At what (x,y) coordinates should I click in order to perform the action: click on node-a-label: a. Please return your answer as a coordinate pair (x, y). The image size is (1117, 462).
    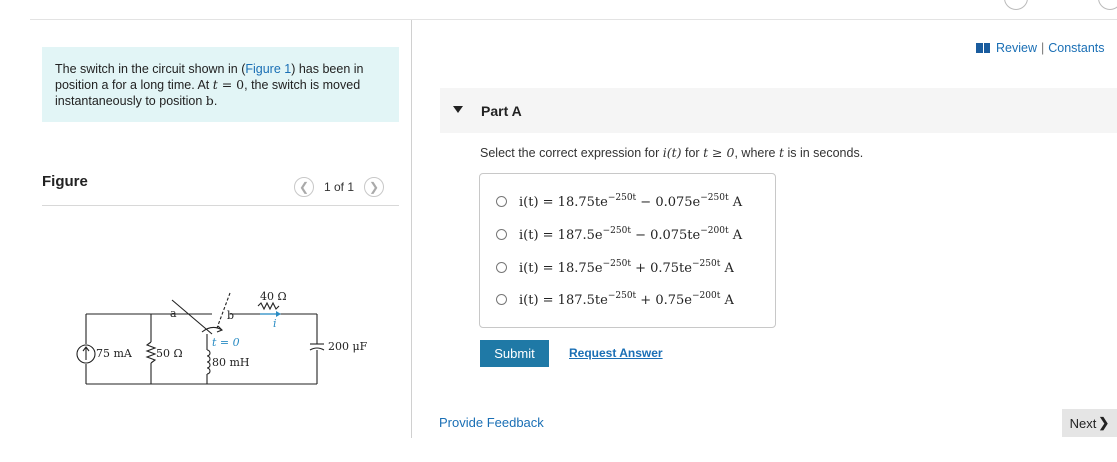
    Looking at the image, I should click on (173, 313).